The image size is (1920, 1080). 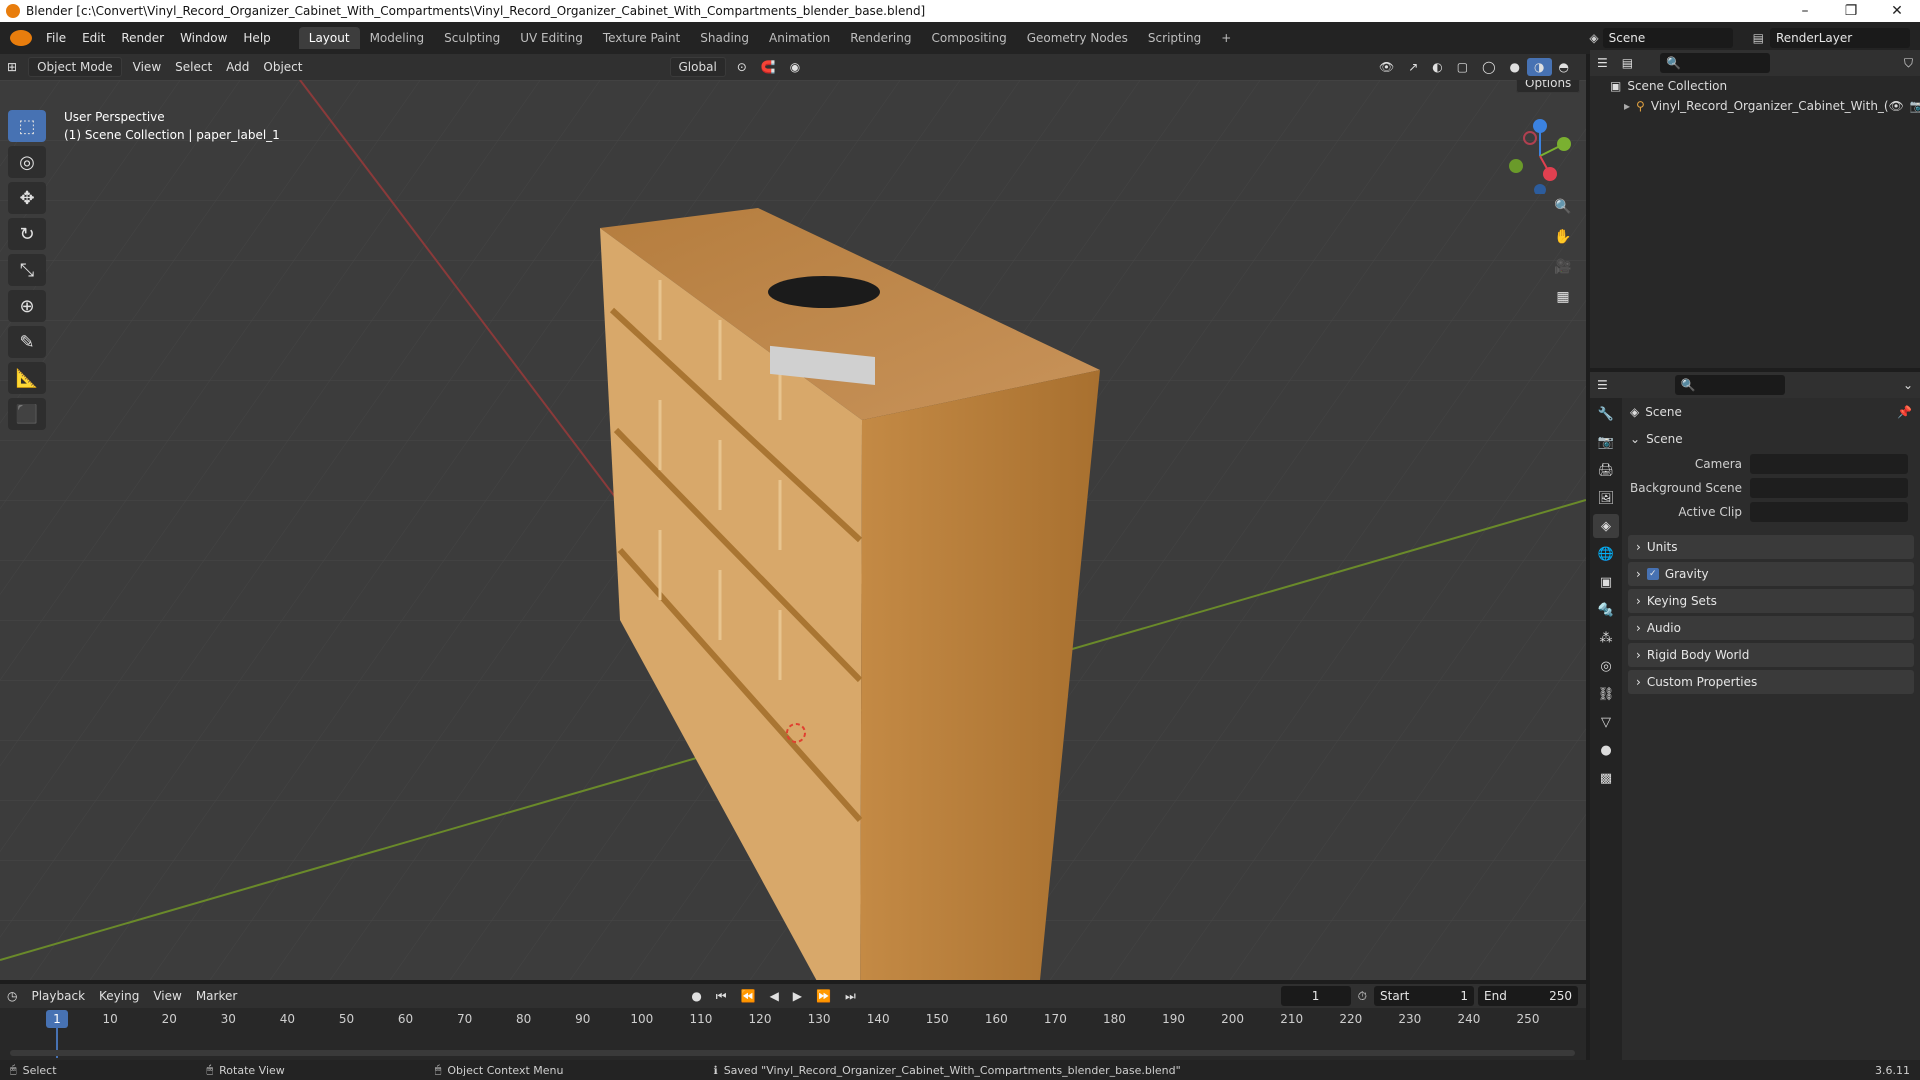 What do you see at coordinates (551, 38) in the screenshot?
I see `tab-uv-editing: UV Editing` at bounding box center [551, 38].